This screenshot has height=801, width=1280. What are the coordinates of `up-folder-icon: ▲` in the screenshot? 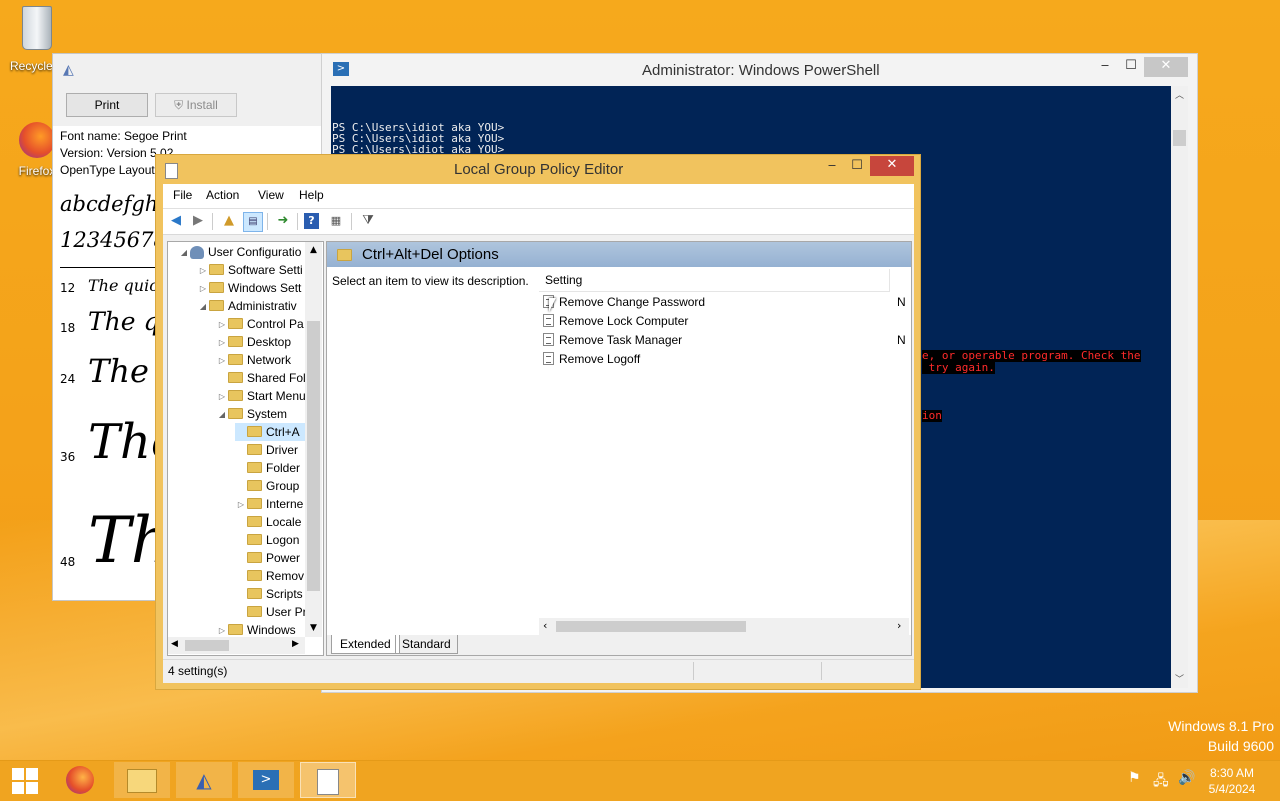 It's located at (229, 221).